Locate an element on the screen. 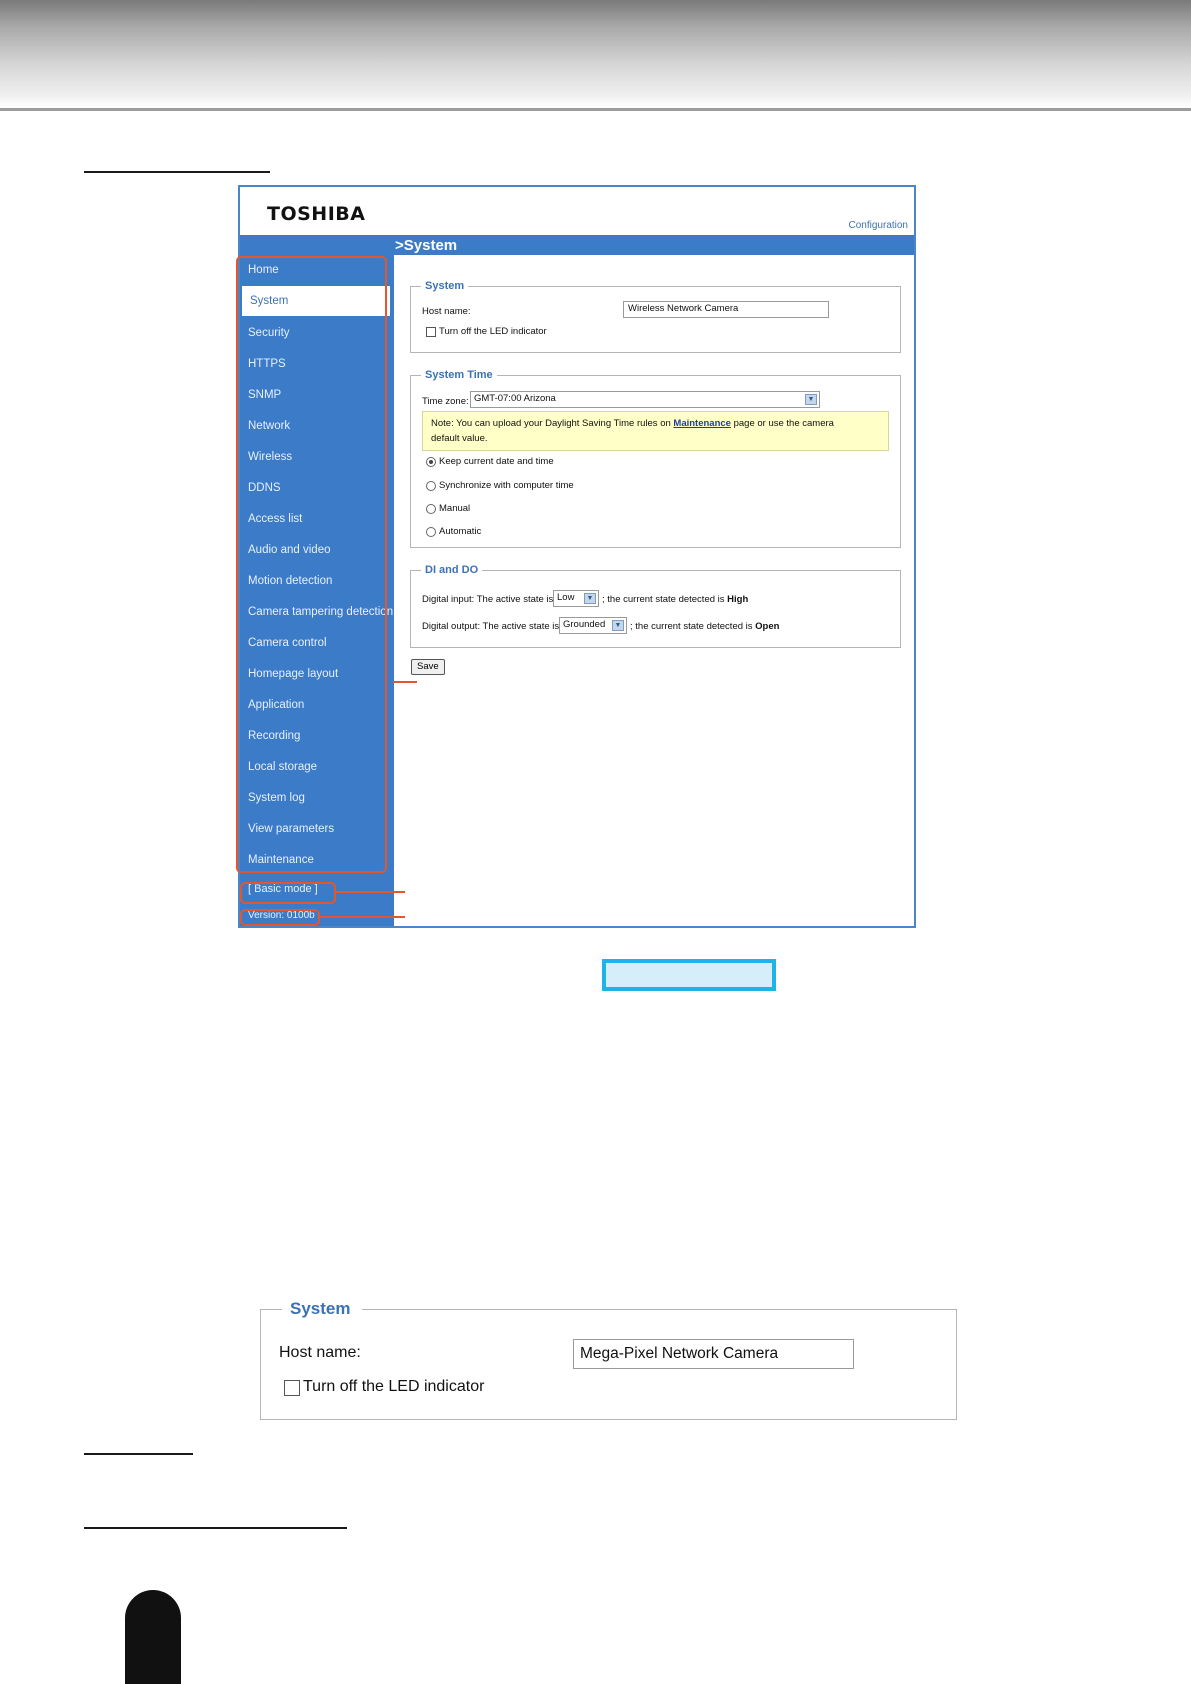 The image size is (1191, 1684). do-prefix: Digital output: The active state is is located at coordinates (491, 626).